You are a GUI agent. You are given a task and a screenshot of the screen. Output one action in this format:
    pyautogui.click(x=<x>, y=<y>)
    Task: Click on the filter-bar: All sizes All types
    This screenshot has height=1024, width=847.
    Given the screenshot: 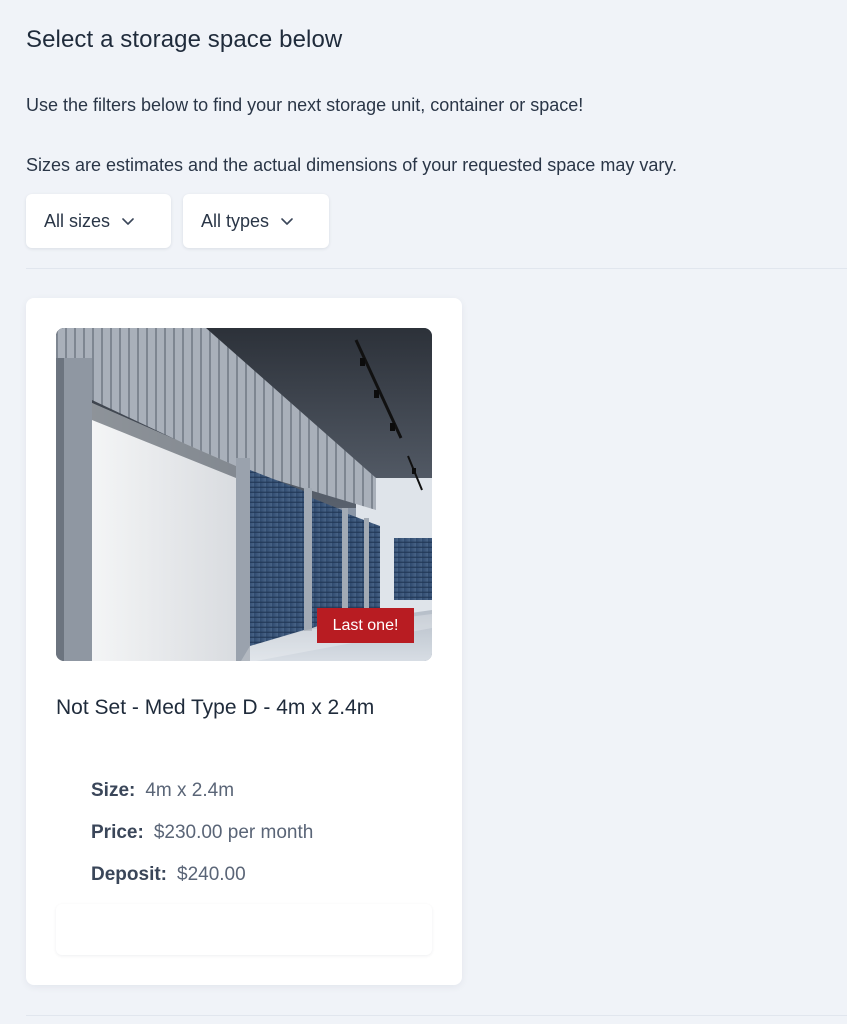 What is the action you would take?
    pyautogui.click(x=177, y=221)
    